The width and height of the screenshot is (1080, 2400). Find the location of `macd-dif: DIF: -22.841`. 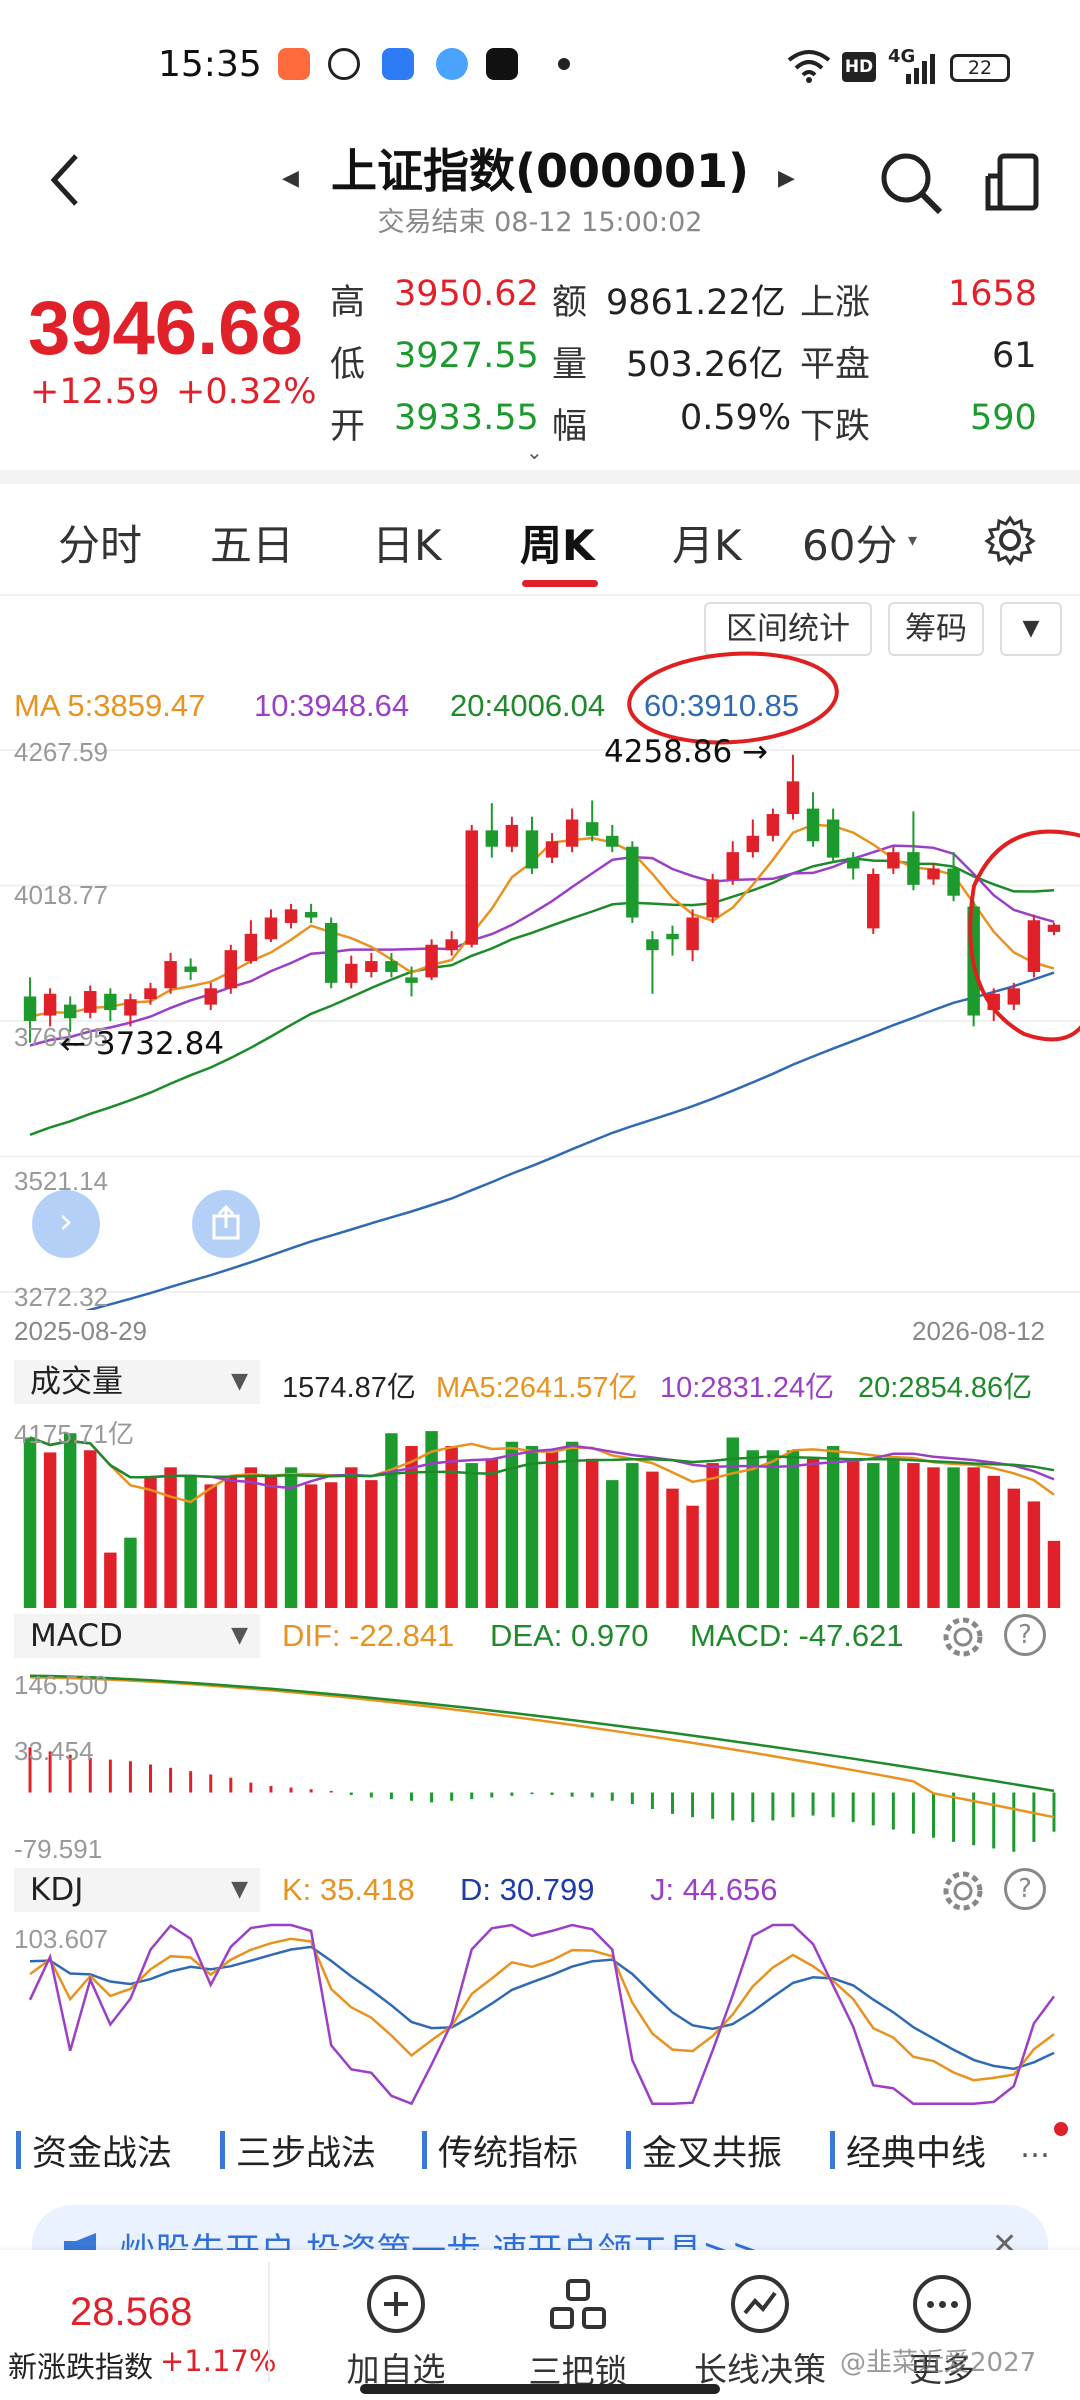

macd-dif: DIF: -22.841 is located at coordinates (368, 1635).